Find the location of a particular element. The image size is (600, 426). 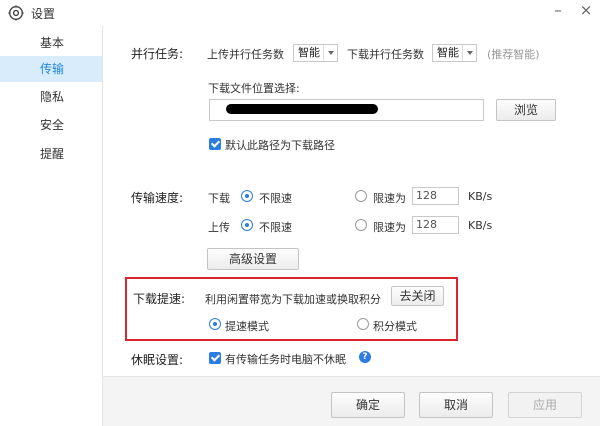

no-sleep-label: 有传输任务时电脑不休眠 is located at coordinates (285, 359).